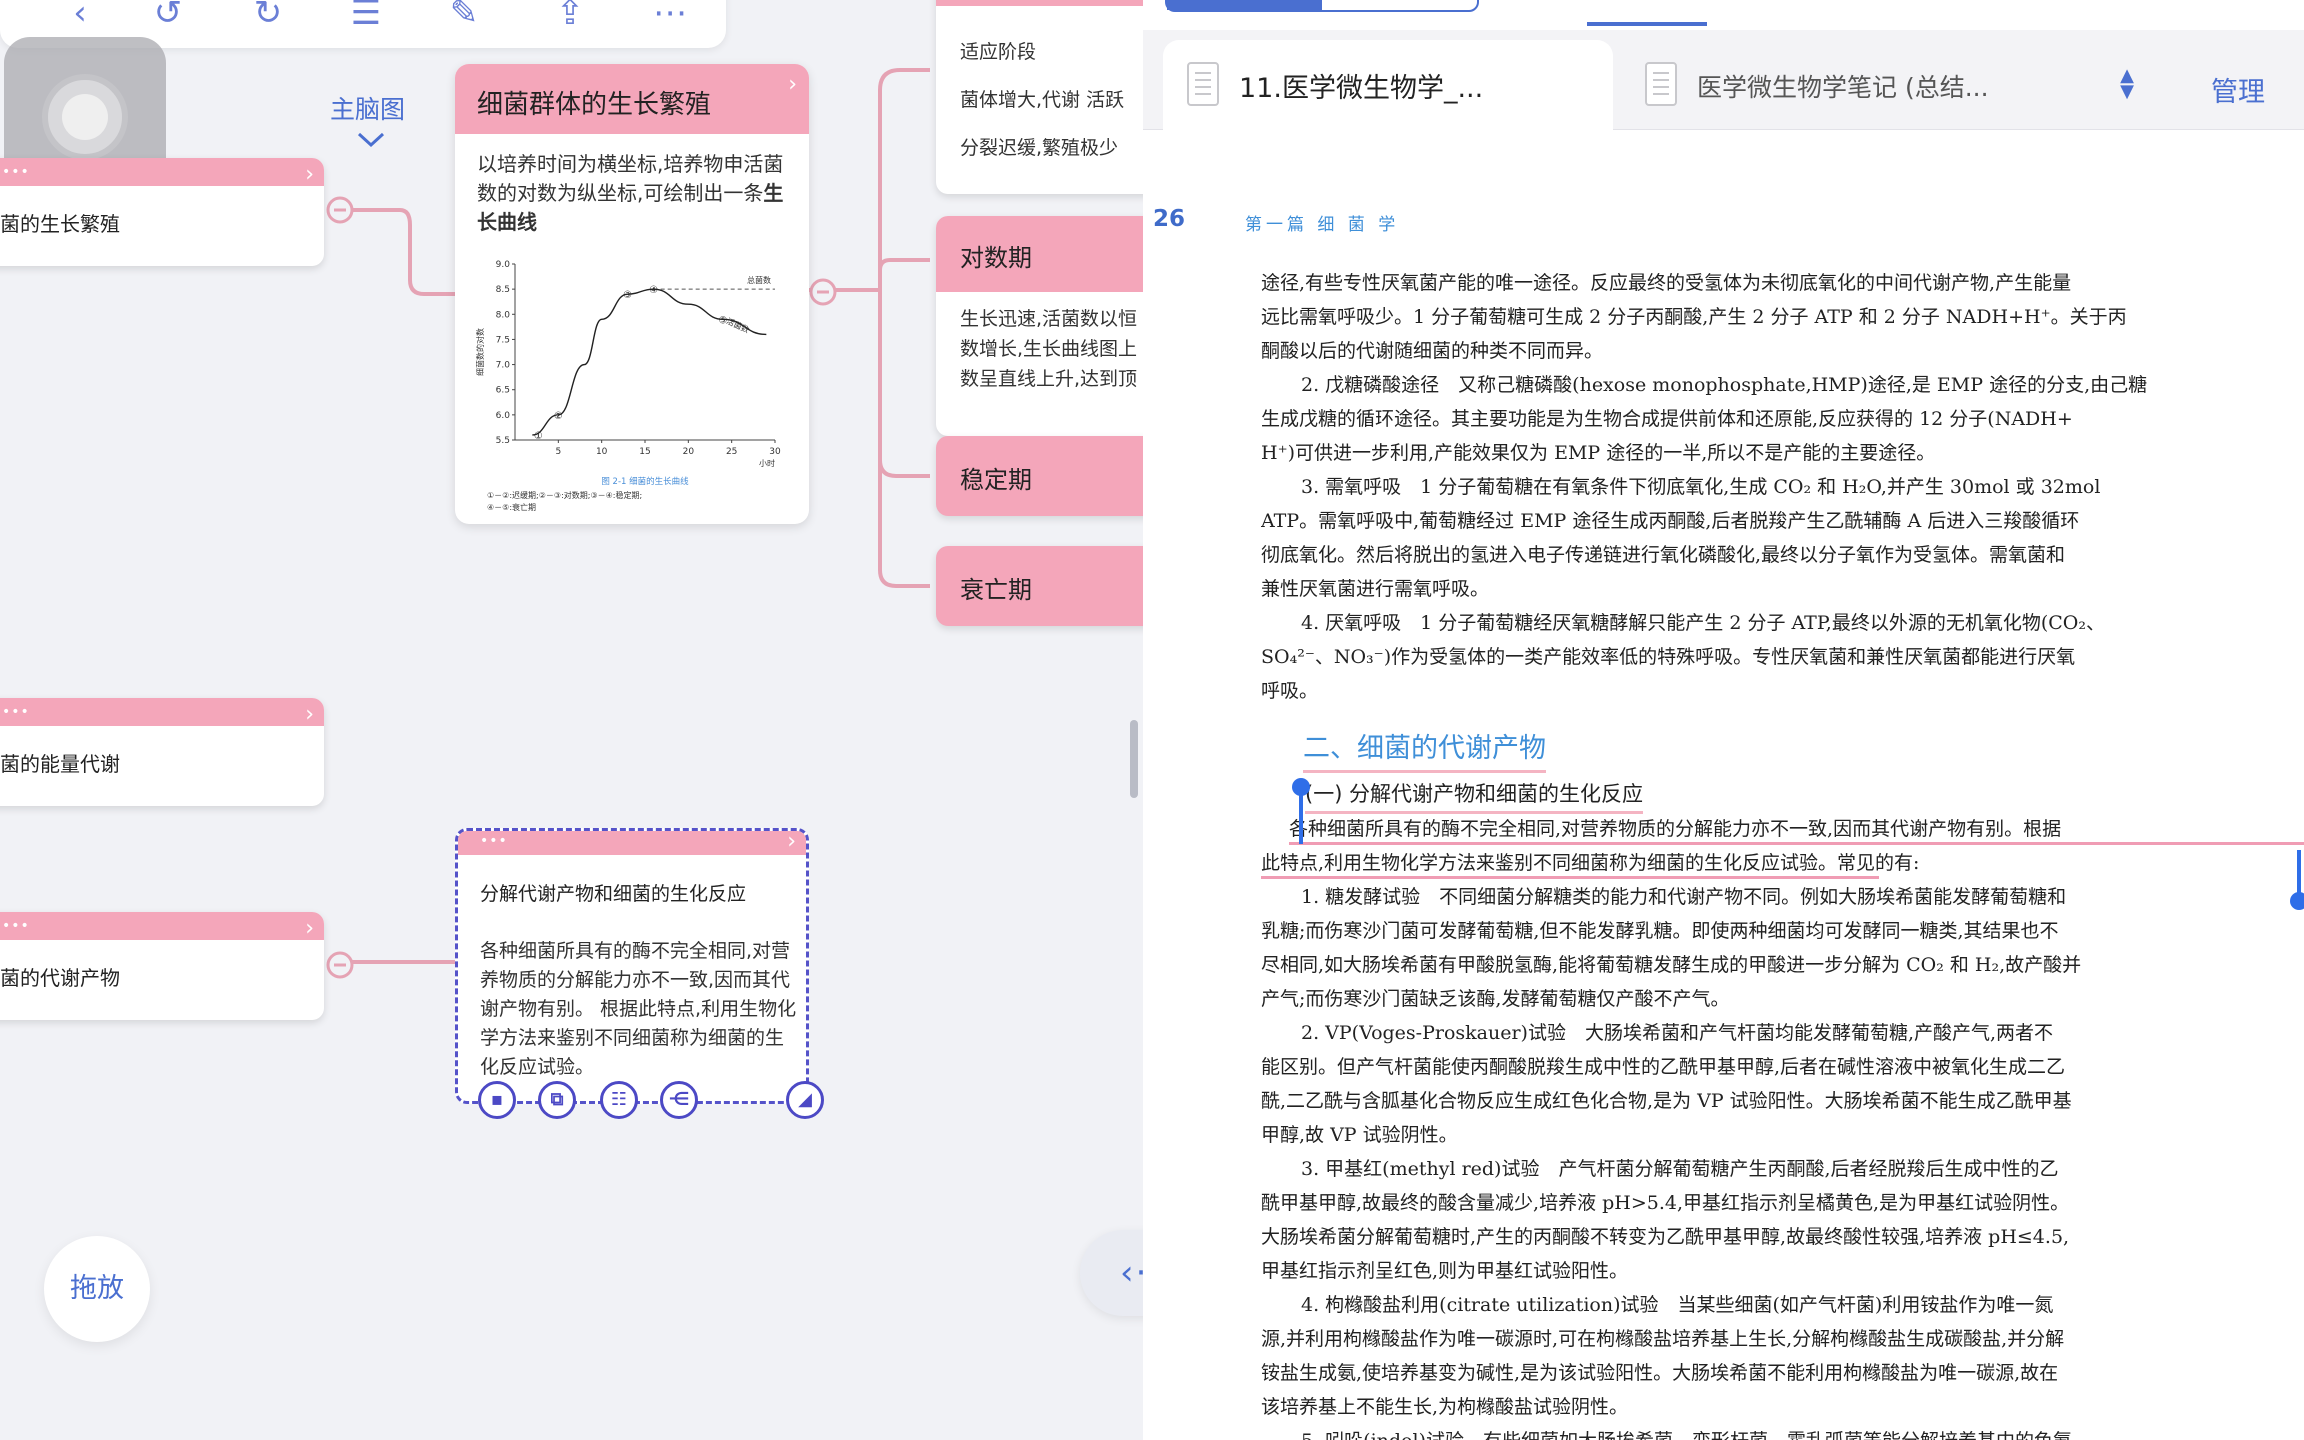 This screenshot has width=2304, height=1440. Describe the element at coordinates (792, 84) in the screenshot. I see `expand-arrow-icon: ›` at that location.